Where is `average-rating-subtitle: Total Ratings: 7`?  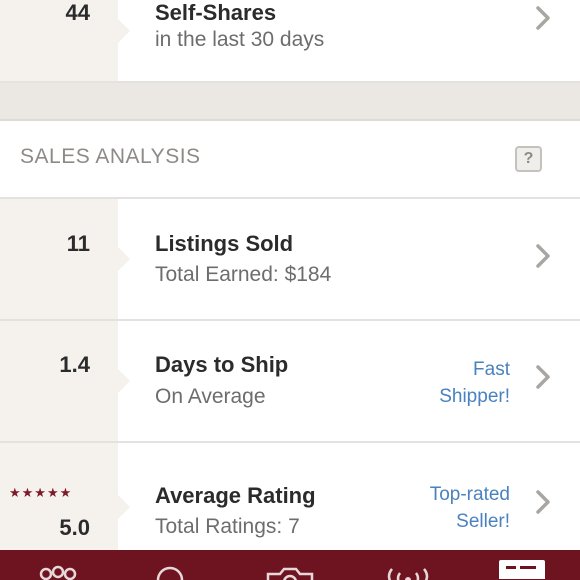
average-rating-subtitle: Total Ratings: 7 is located at coordinates (227, 526).